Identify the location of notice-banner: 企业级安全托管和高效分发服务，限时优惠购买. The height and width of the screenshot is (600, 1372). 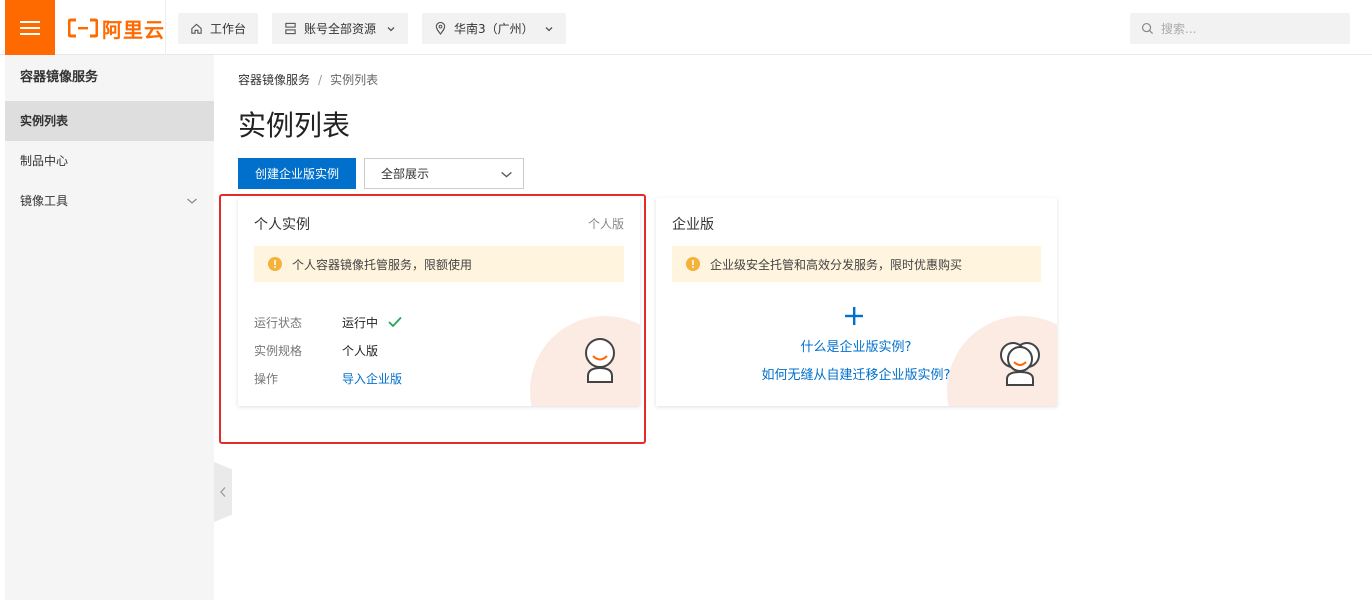
(856, 264).